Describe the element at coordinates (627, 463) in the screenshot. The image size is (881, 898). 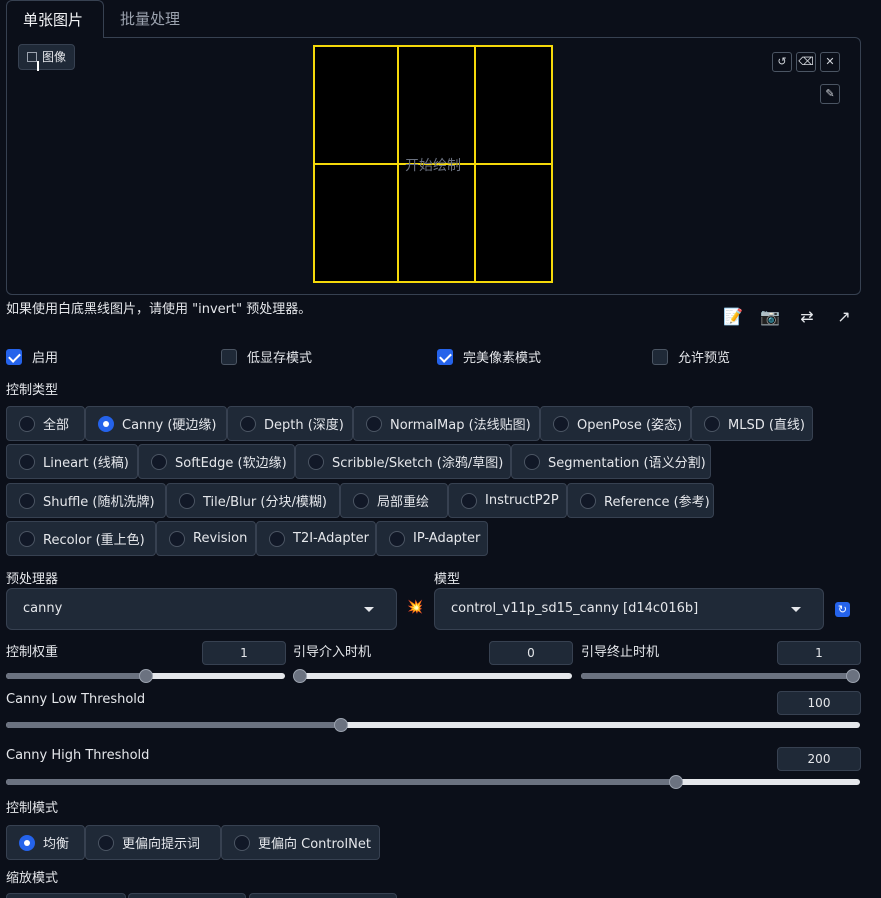
I see `radio-label: Segmentation (语义分割)` at that location.